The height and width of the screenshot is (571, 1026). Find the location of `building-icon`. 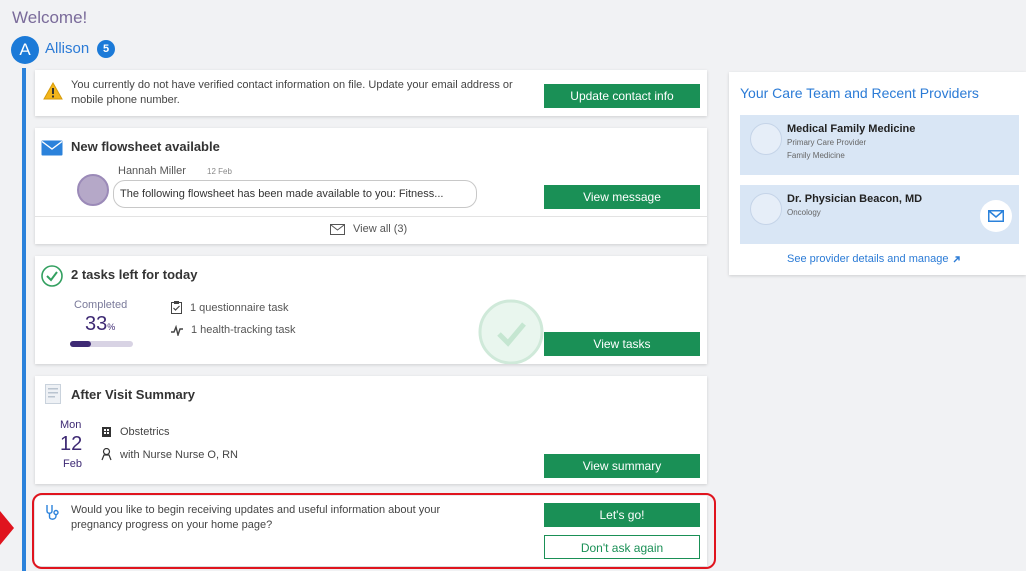

building-icon is located at coordinates (106, 432).